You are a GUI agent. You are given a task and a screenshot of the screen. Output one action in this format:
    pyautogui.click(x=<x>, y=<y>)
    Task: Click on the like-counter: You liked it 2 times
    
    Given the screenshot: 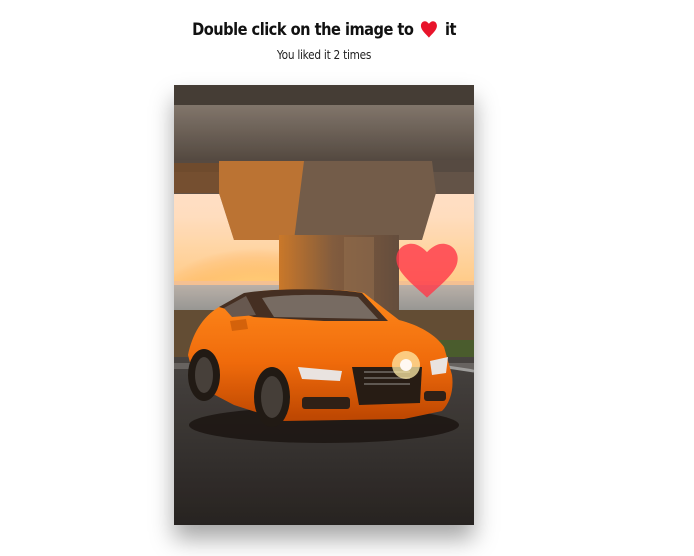 What is the action you would take?
    pyautogui.click(x=324, y=55)
    